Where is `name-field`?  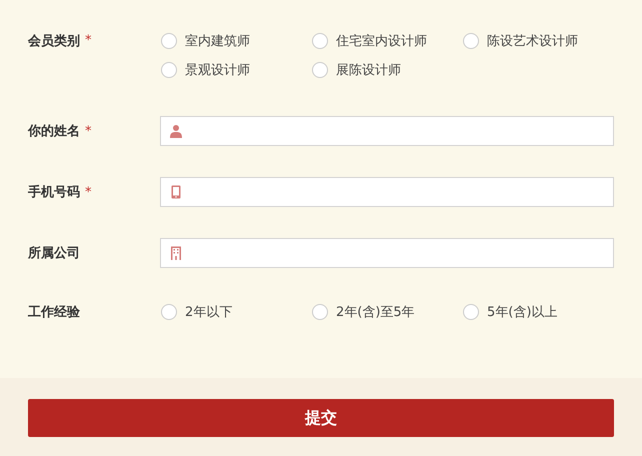 name-field is located at coordinates (387, 131).